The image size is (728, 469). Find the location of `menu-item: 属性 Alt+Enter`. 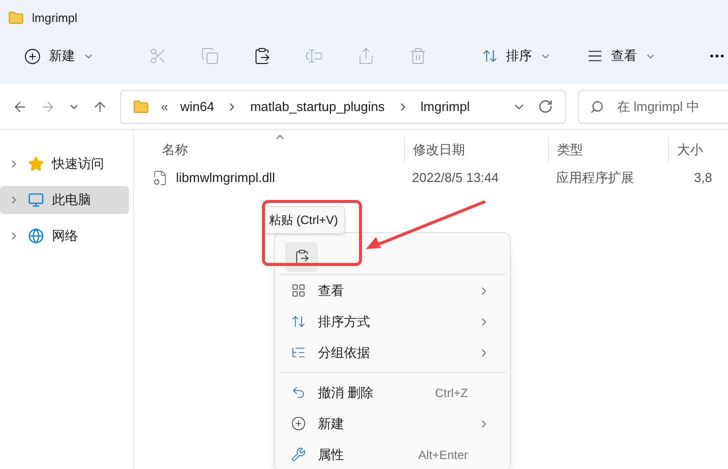

menu-item: 属性 Alt+Enter is located at coordinates (392, 454).